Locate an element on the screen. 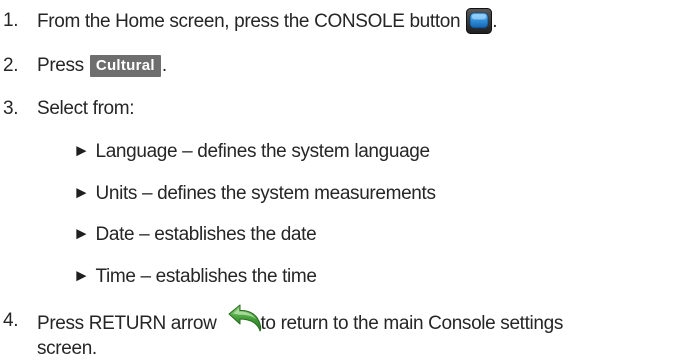  option-text: ► Language – defines the system language is located at coordinates (251, 152).